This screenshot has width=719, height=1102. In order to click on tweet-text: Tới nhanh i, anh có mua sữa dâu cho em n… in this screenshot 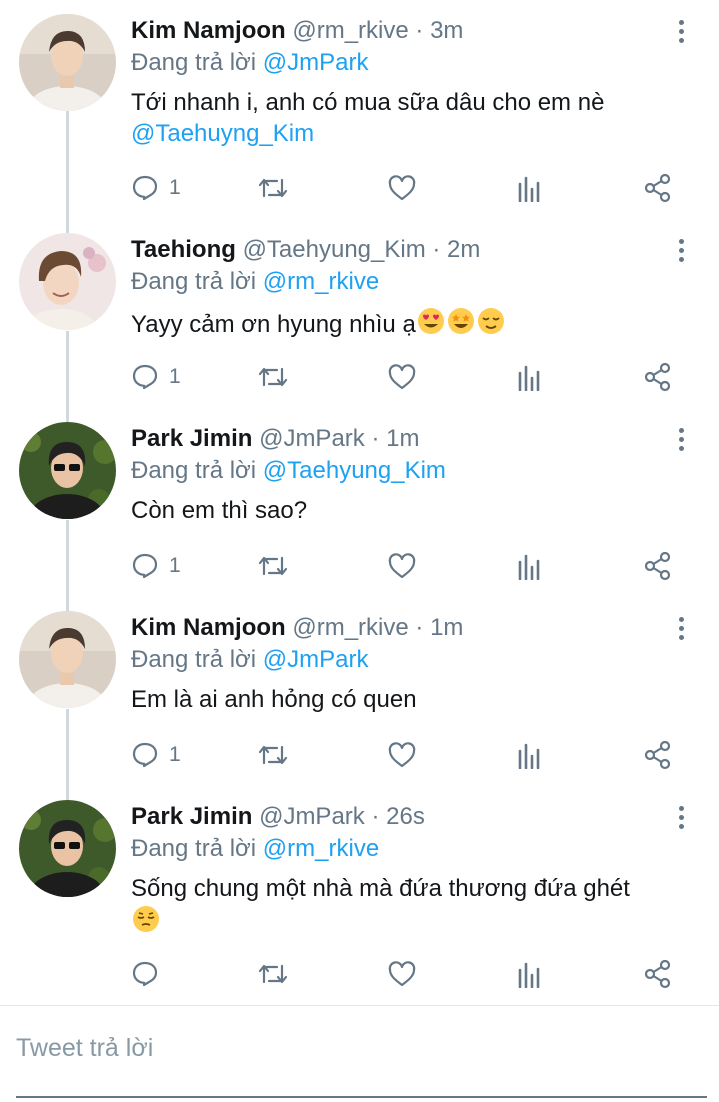, I will do `click(411, 118)`.